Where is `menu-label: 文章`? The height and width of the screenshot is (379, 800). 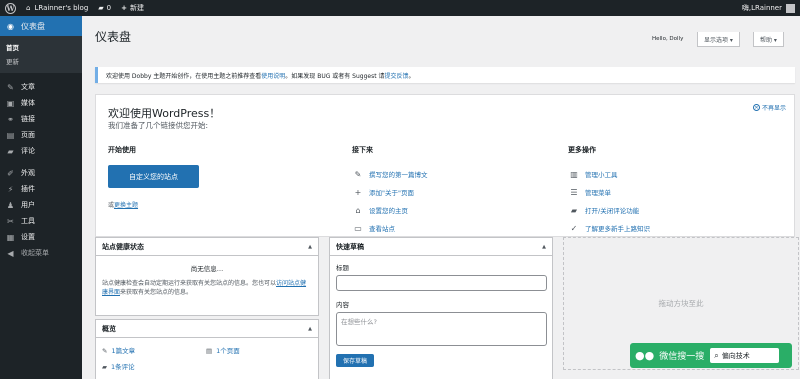 menu-label: 文章 is located at coordinates (28, 87).